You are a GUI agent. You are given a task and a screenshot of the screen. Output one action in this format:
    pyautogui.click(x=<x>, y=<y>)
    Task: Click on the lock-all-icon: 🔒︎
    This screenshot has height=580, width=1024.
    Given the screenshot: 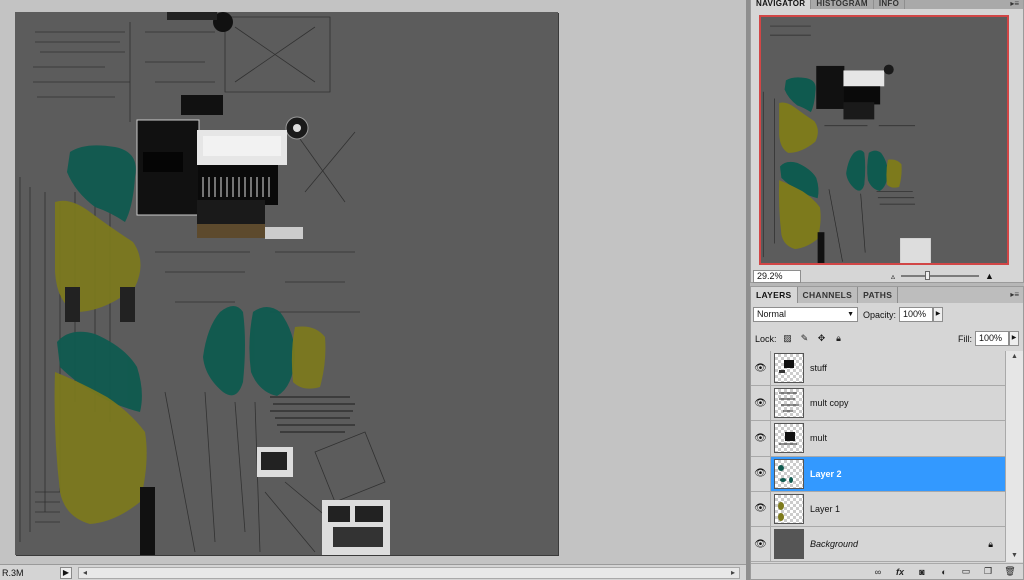 What is the action you would take?
    pyautogui.click(x=839, y=339)
    